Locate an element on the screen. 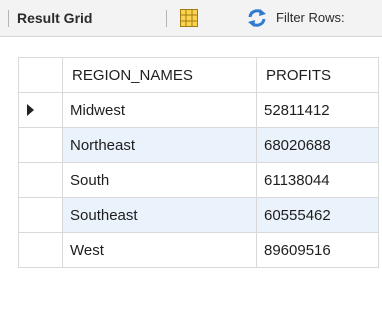 The width and height of the screenshot is (382, 322). header-row: REGION_NAMES PROFITS is located at coordinates (198, 75).